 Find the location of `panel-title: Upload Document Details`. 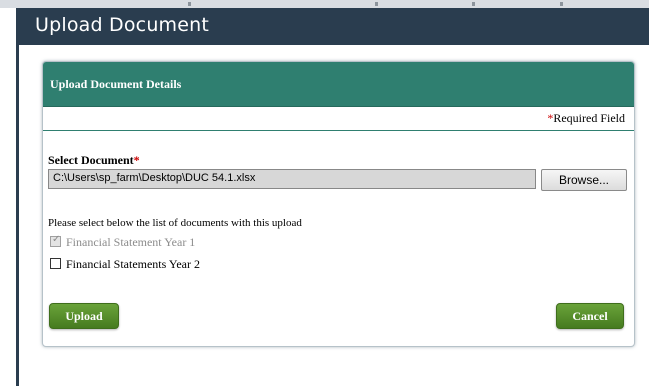

panel-title: Upload Document Details is located at coordinates (116, 84).